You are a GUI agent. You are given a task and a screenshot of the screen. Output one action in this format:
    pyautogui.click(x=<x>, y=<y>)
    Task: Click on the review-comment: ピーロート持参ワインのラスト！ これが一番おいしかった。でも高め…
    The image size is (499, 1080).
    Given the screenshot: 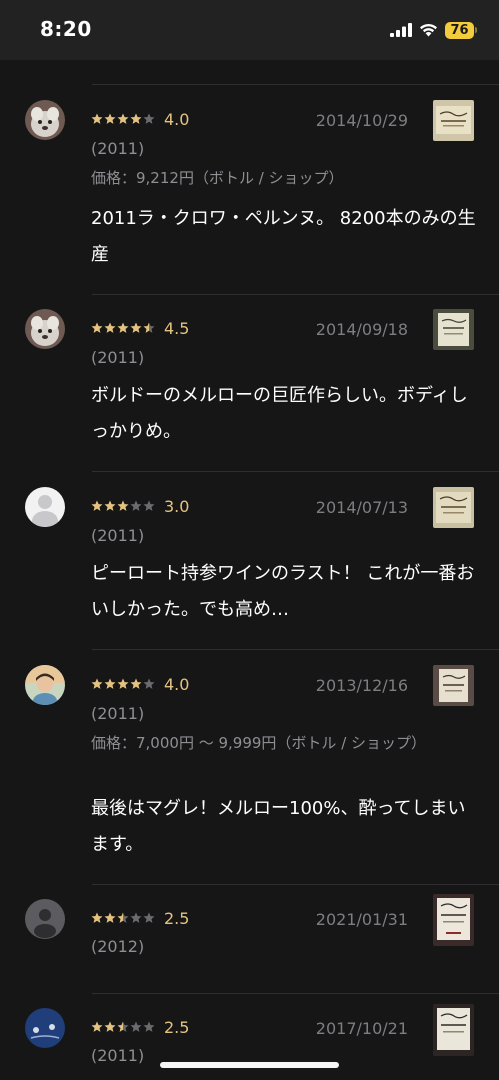 What is the action you would take?
    pyautogui.click(x=283, y=591)
    